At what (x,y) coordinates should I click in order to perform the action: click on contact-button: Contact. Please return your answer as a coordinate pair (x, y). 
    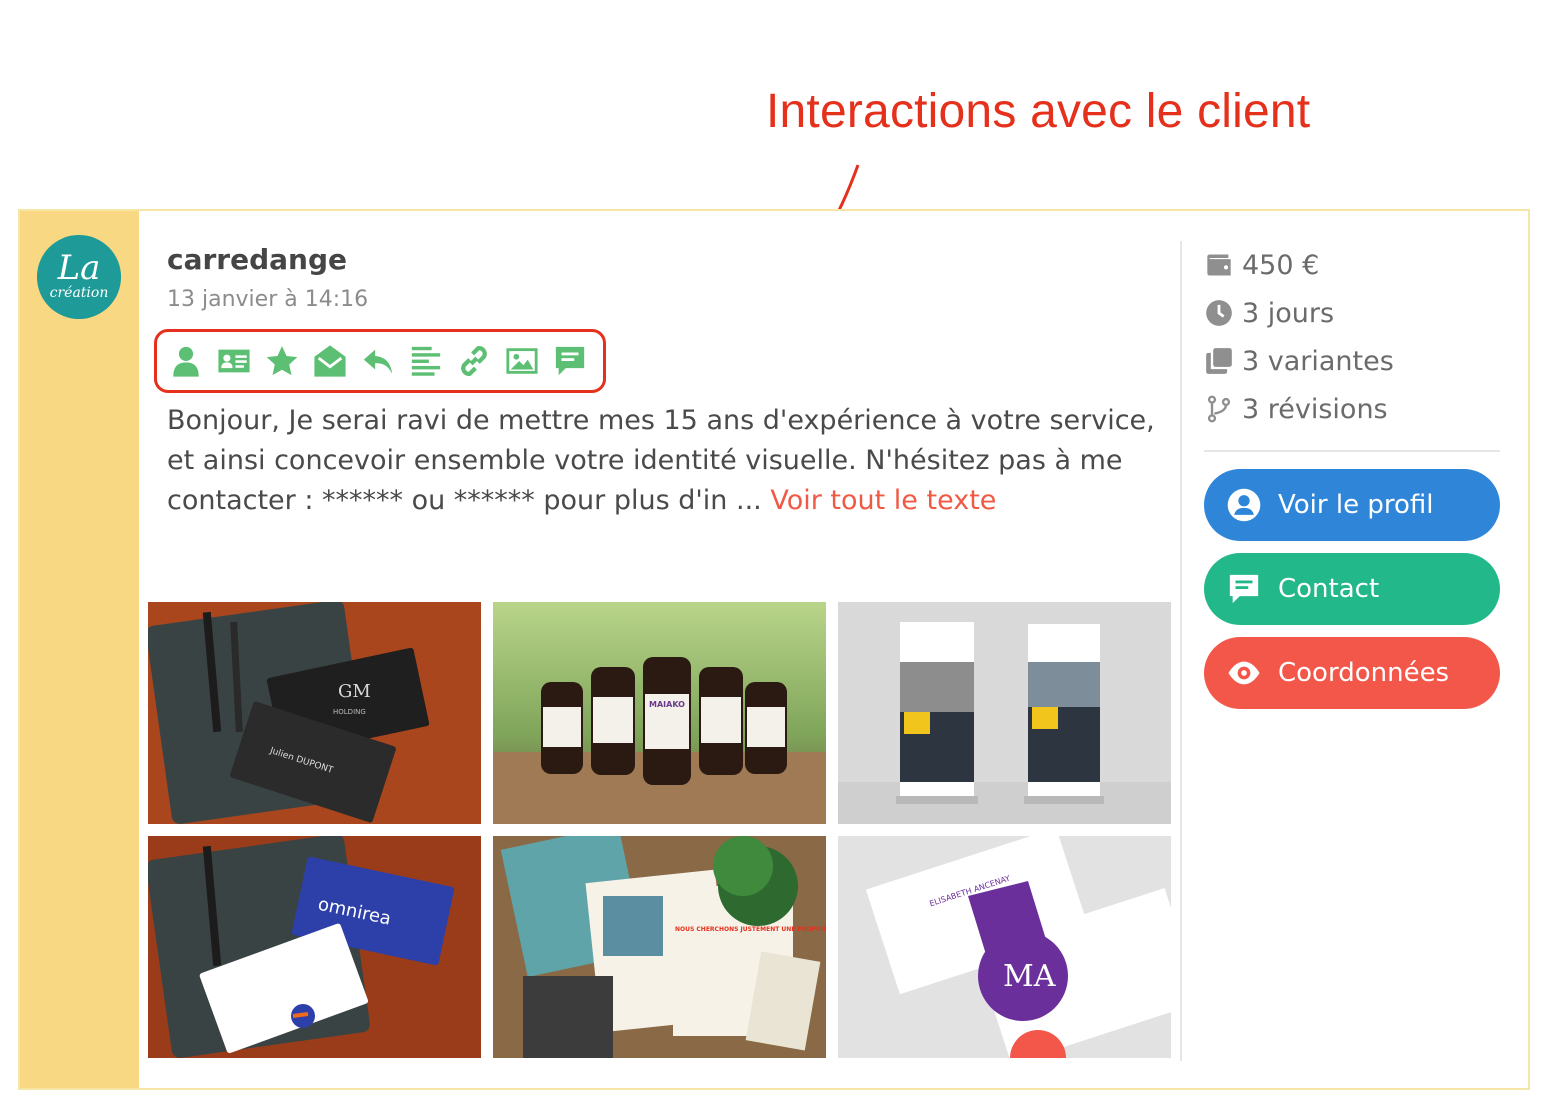
    Looking at the image, I should click on (1352, 589).